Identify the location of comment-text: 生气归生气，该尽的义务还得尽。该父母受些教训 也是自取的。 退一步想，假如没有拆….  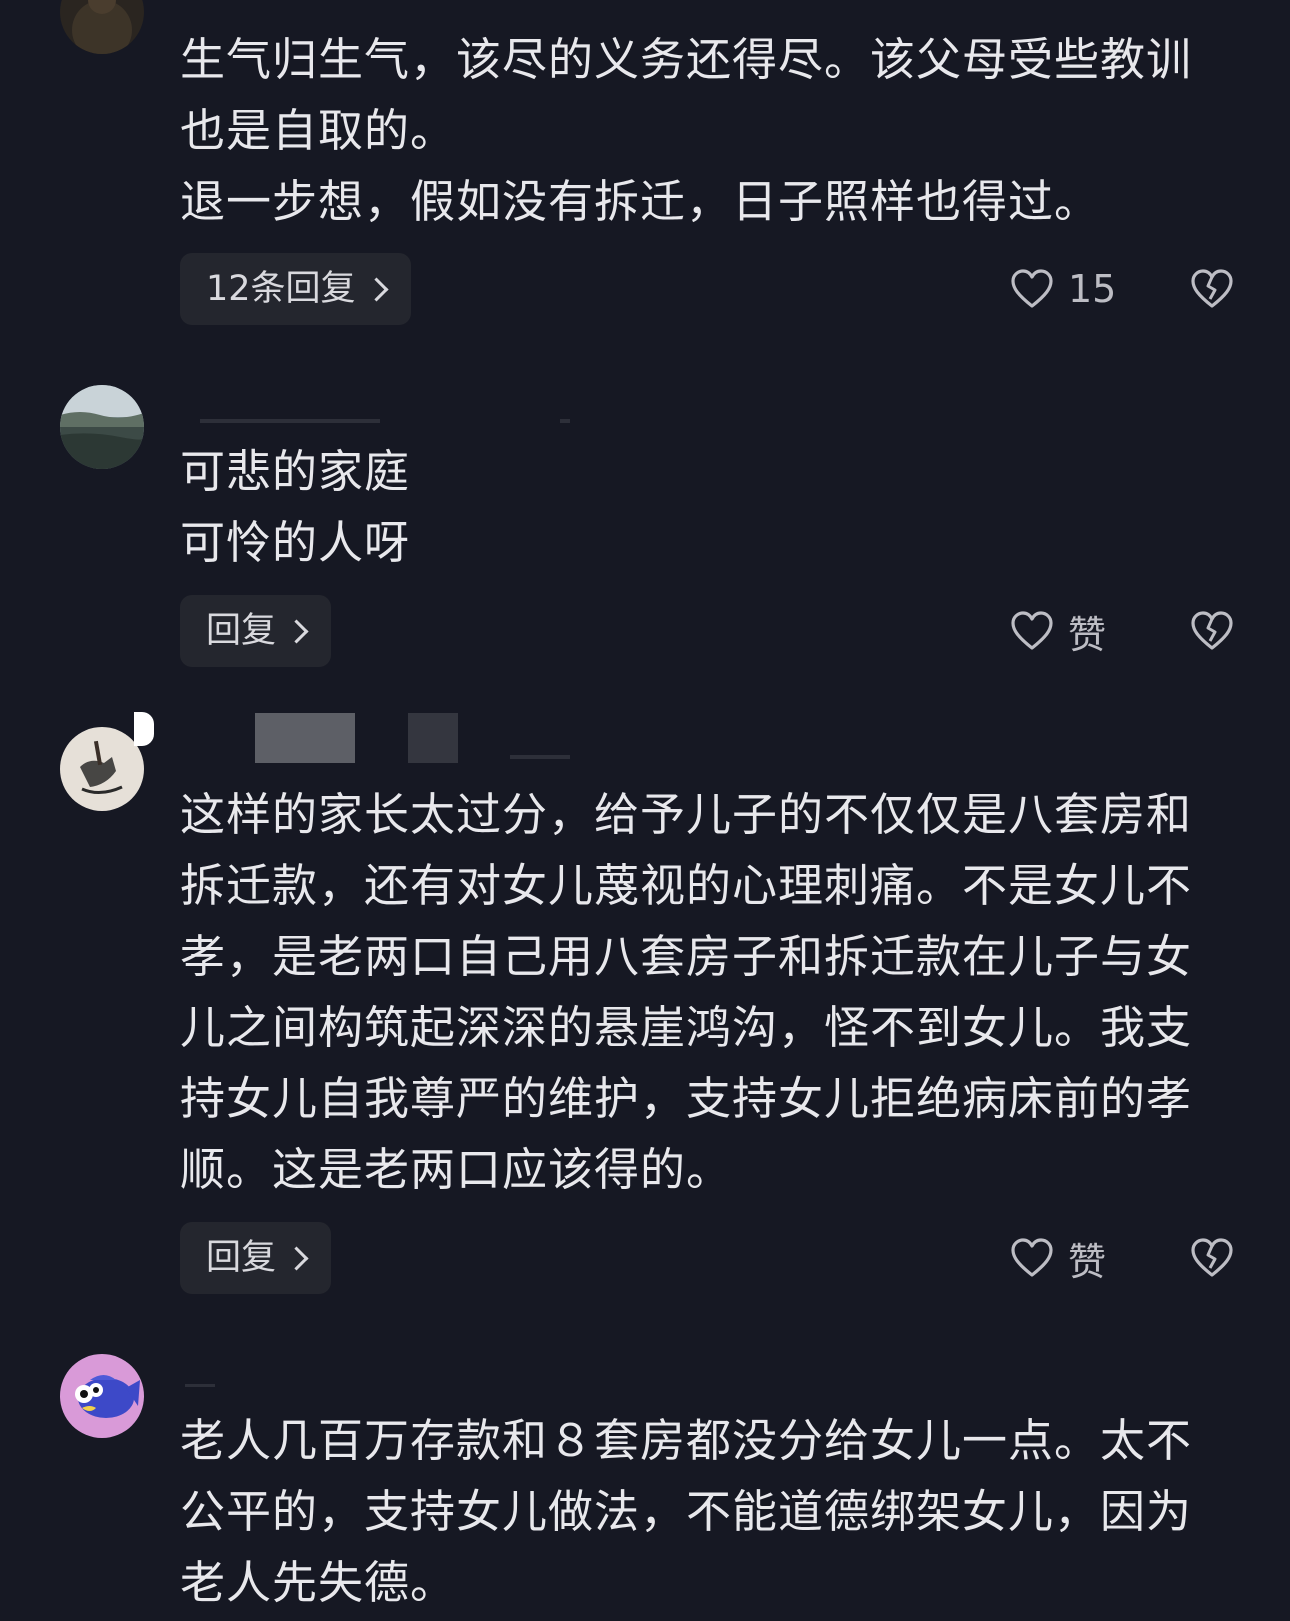
(705, 130).